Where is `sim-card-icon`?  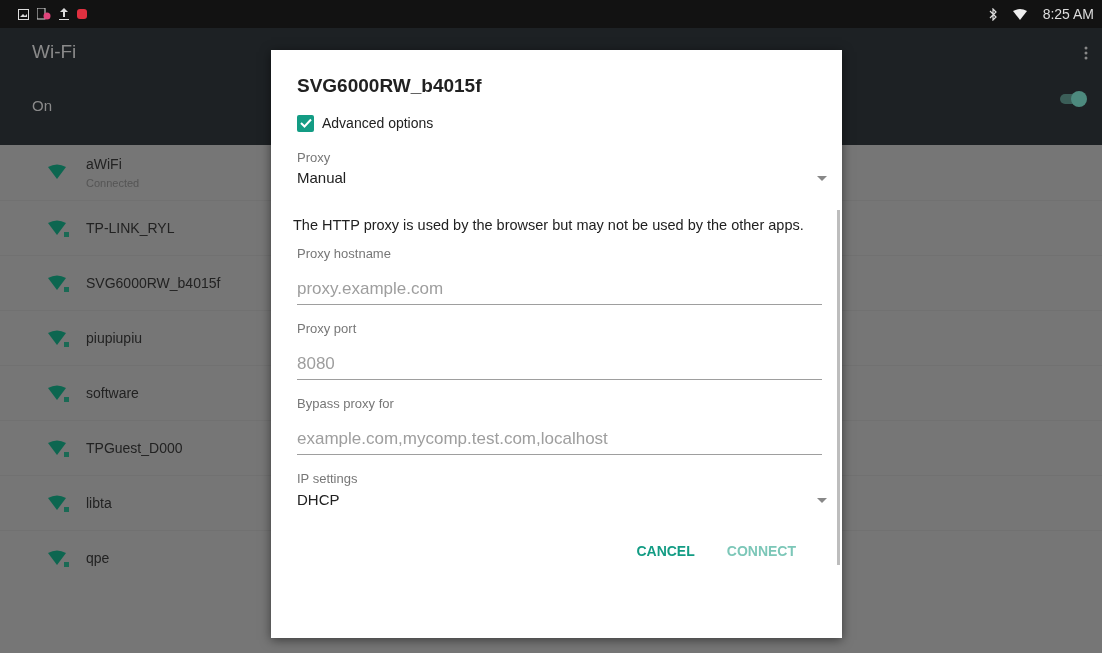
sim-card-icon is located at coordinates (44, 14).